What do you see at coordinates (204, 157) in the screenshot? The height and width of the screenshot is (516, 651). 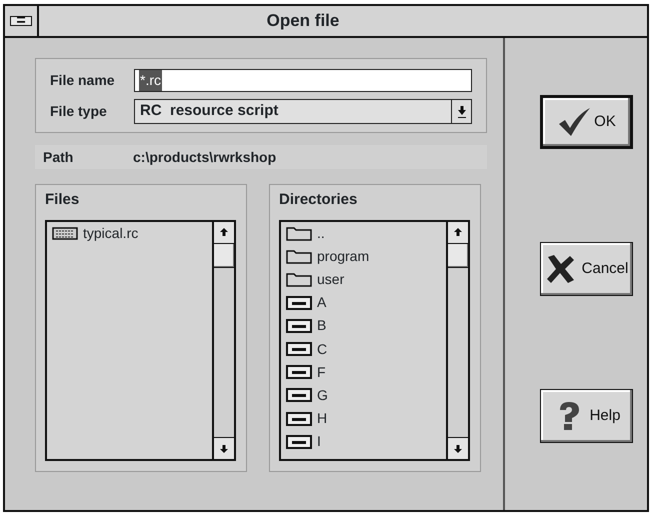 I see `path-text: c:\products\rwrkshop` at bounding box center [204, 157].